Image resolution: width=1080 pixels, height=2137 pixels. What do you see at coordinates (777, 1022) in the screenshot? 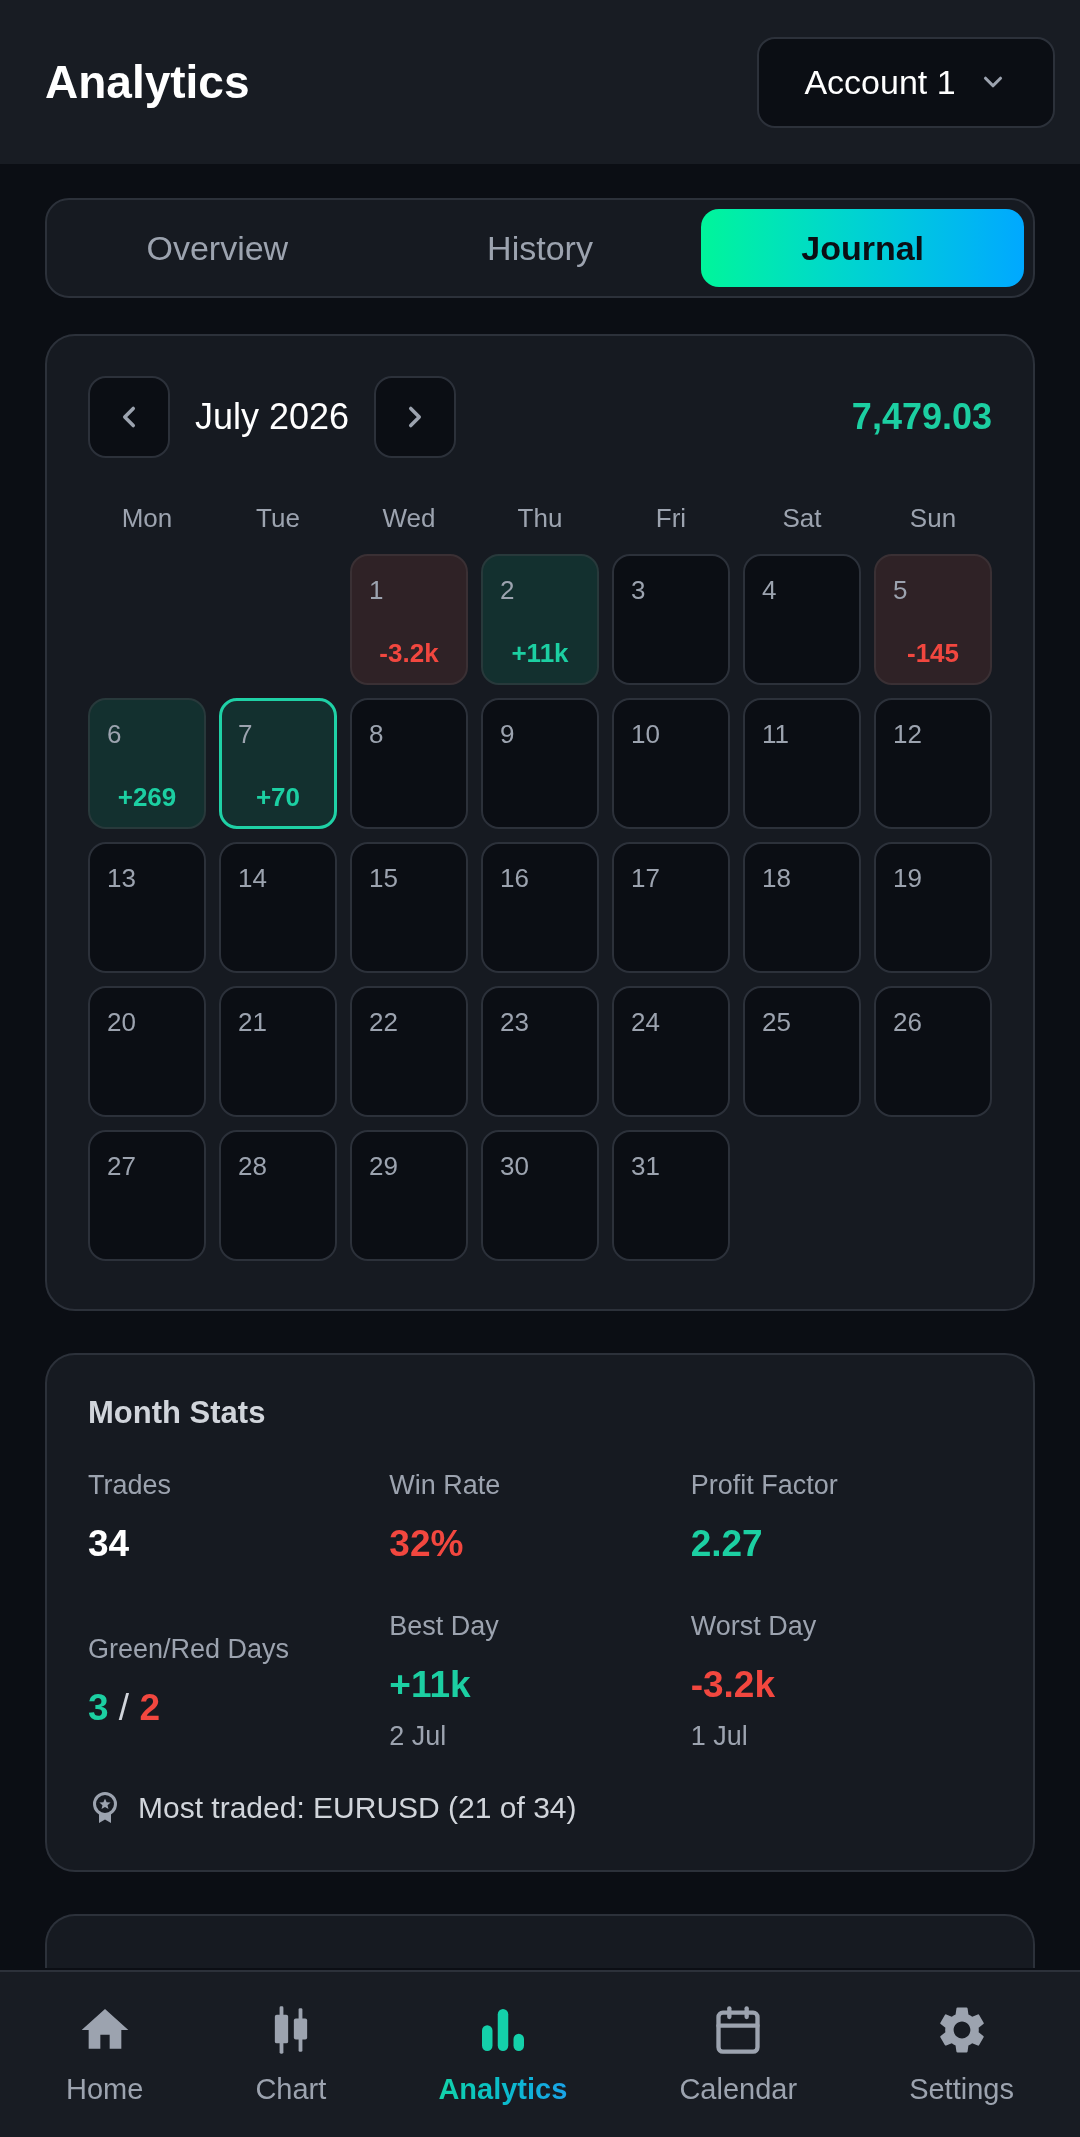
I see `day-number: 25` at bounding box center [777, 1022].